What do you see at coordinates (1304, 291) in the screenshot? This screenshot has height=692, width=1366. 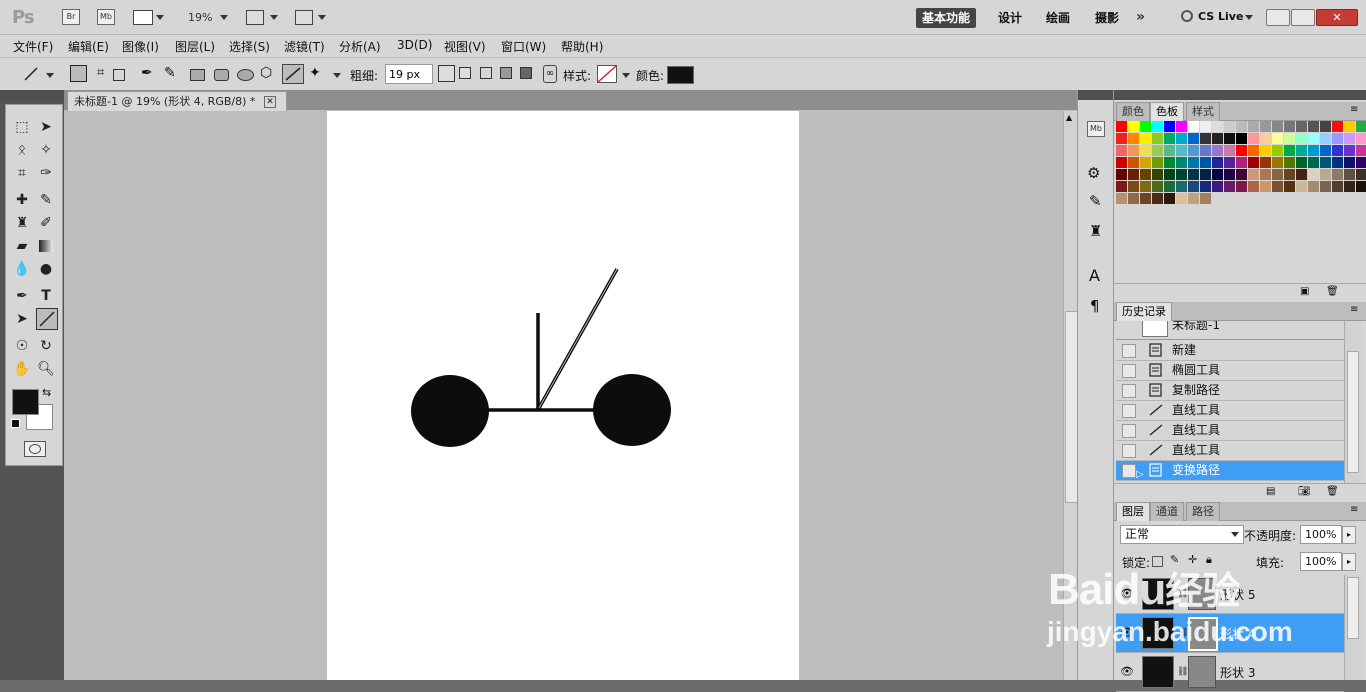 I see `new-swatch-icon: ▣` at bounding box center [1304, 291].